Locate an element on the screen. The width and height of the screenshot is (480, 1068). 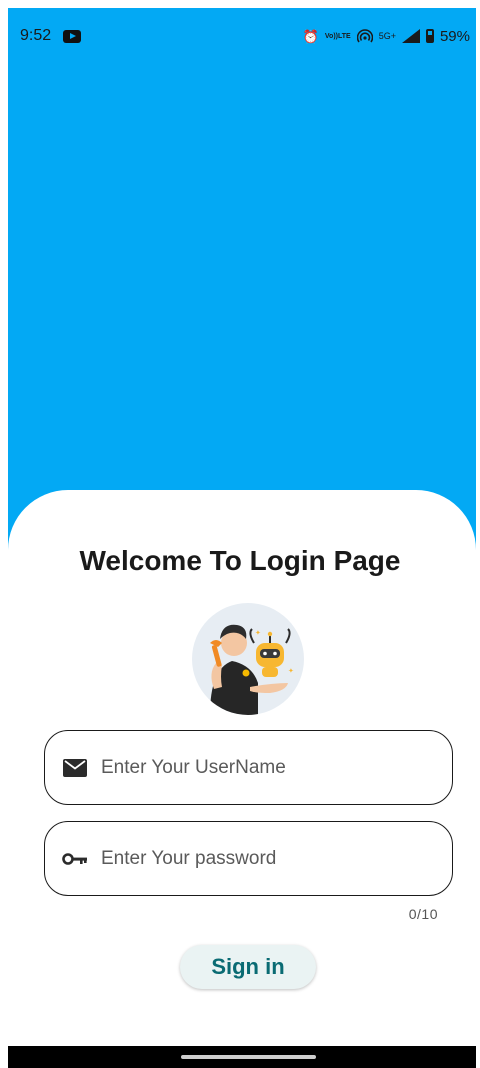
avatar-illustration: ✦ ✦ is located at coordinates (248, 659).